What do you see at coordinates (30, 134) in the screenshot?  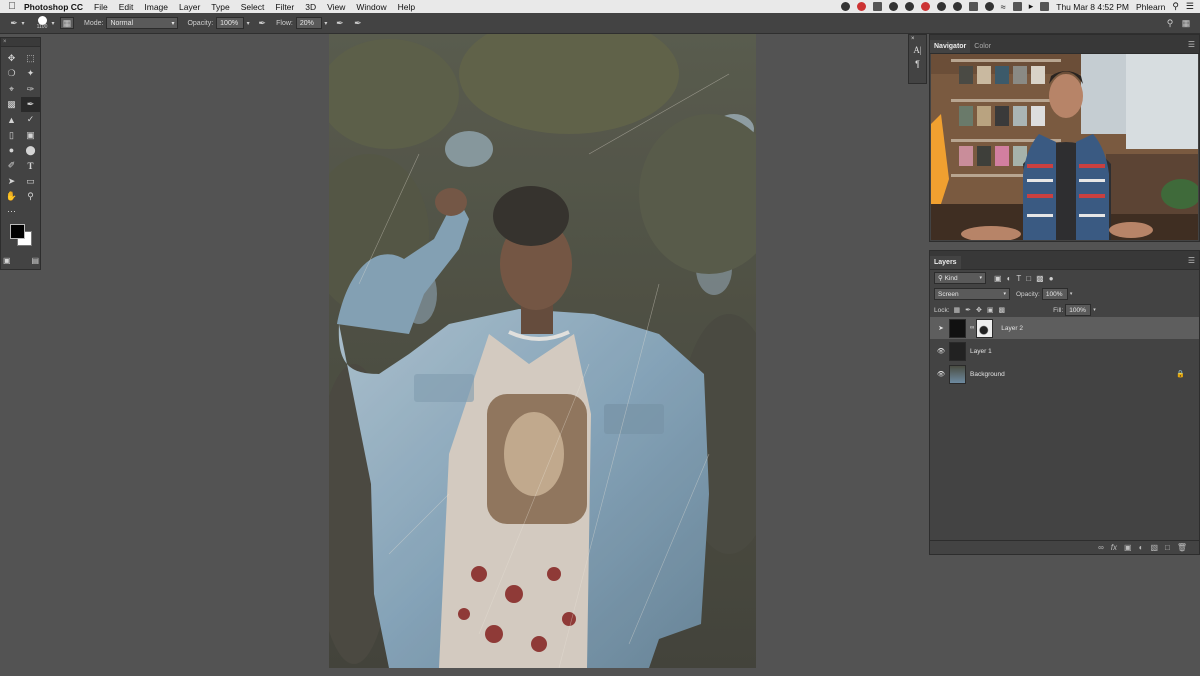 I see `gradient-tool-icon: ▣` at bounding box center [30, 134].